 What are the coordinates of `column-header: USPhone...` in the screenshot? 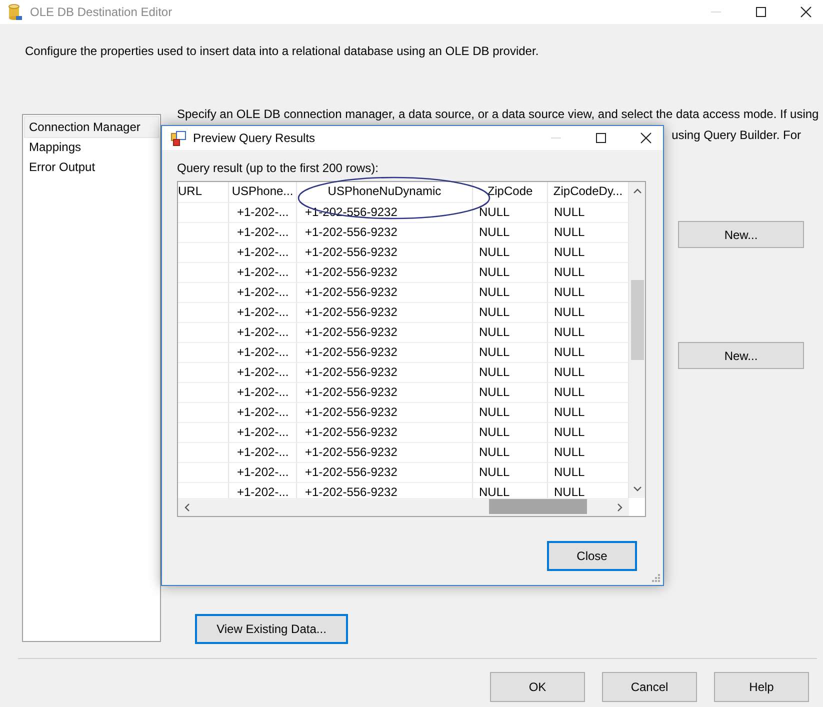 It's located at (263, 192).